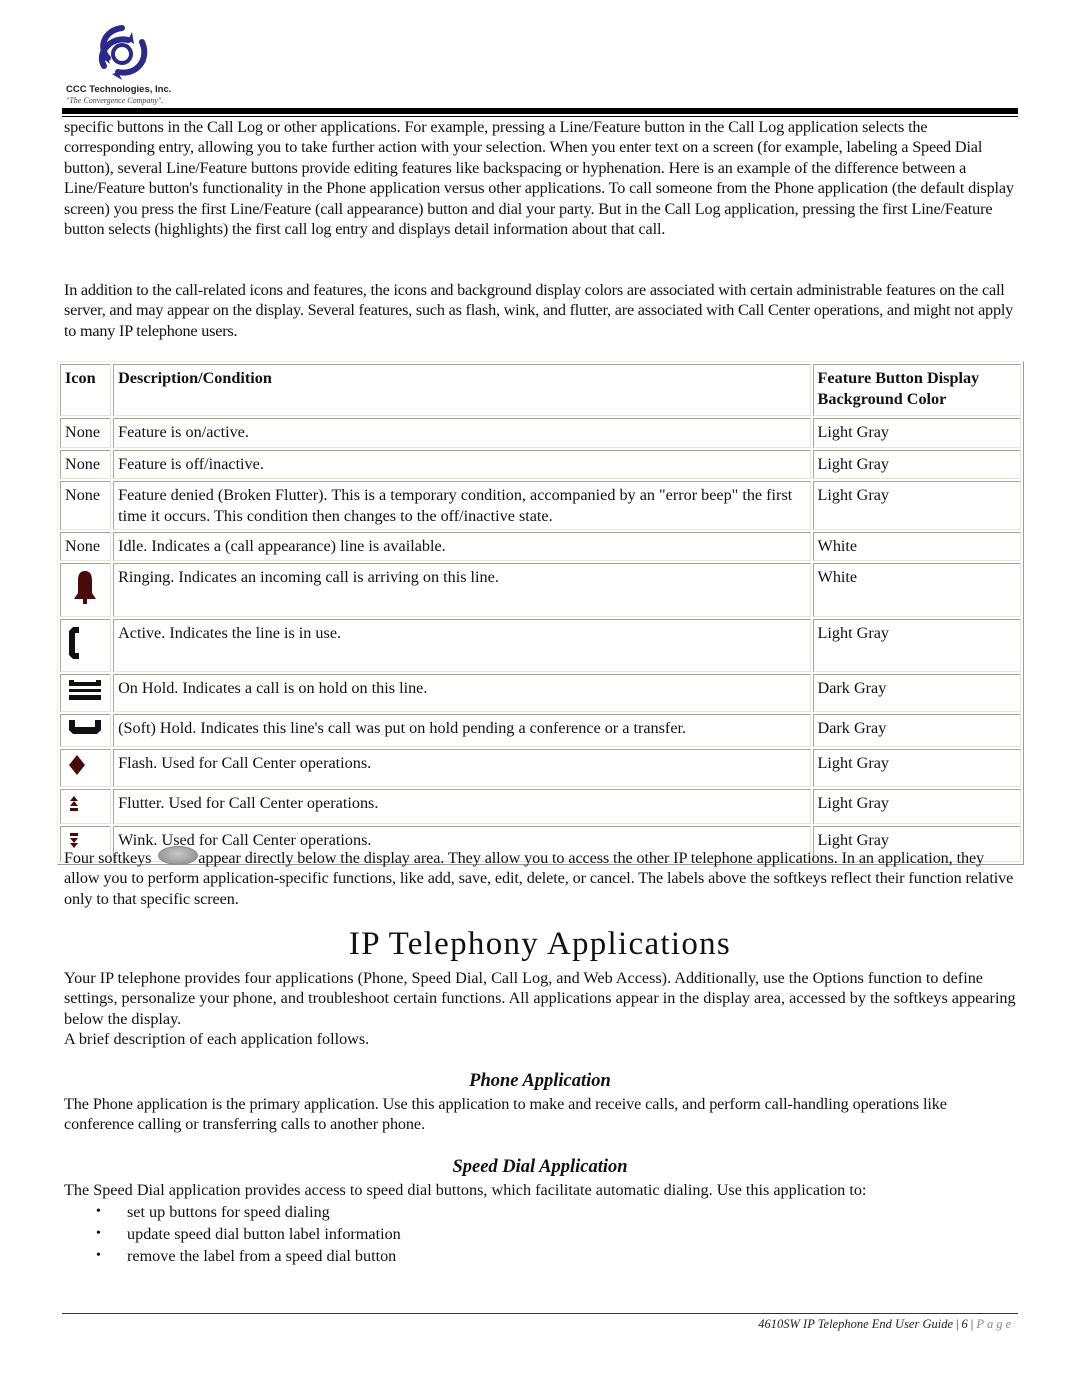 This screenshot has height=1397, width=1080. I want to click on header-rule, so click(540, 111).